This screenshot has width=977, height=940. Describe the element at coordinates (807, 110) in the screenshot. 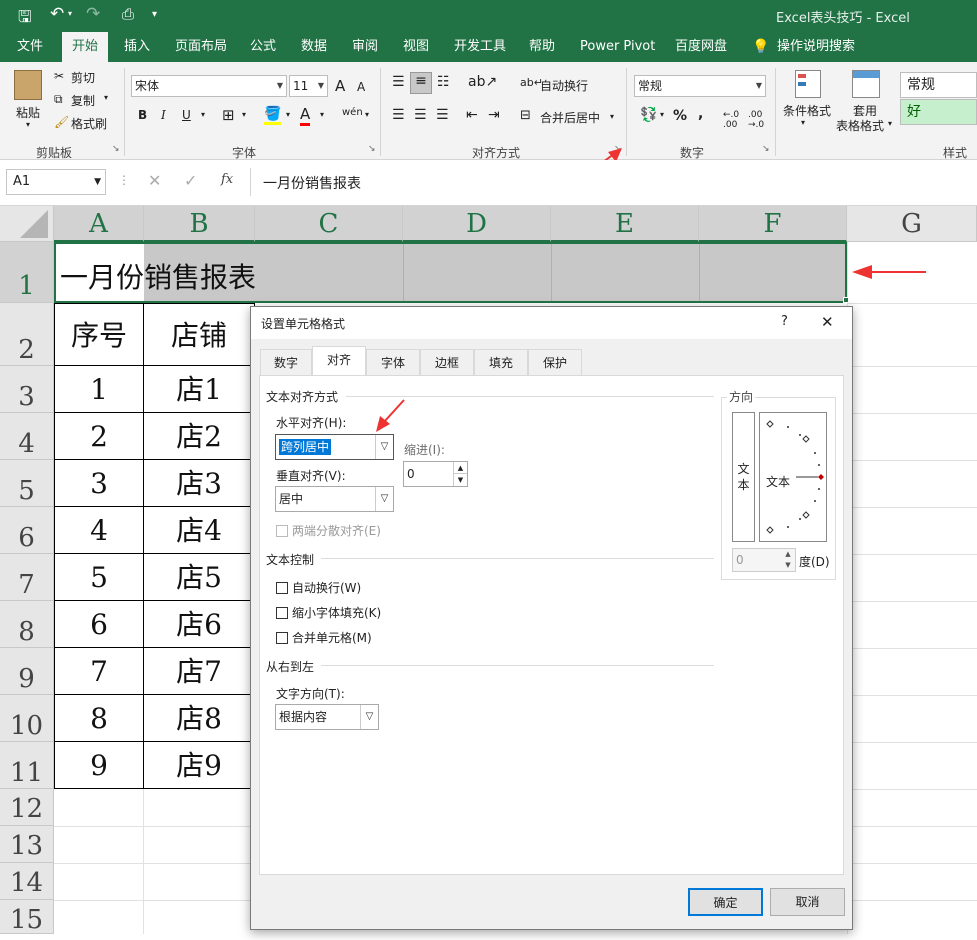

I see `conditional-format-button: 条件格式` at that location.